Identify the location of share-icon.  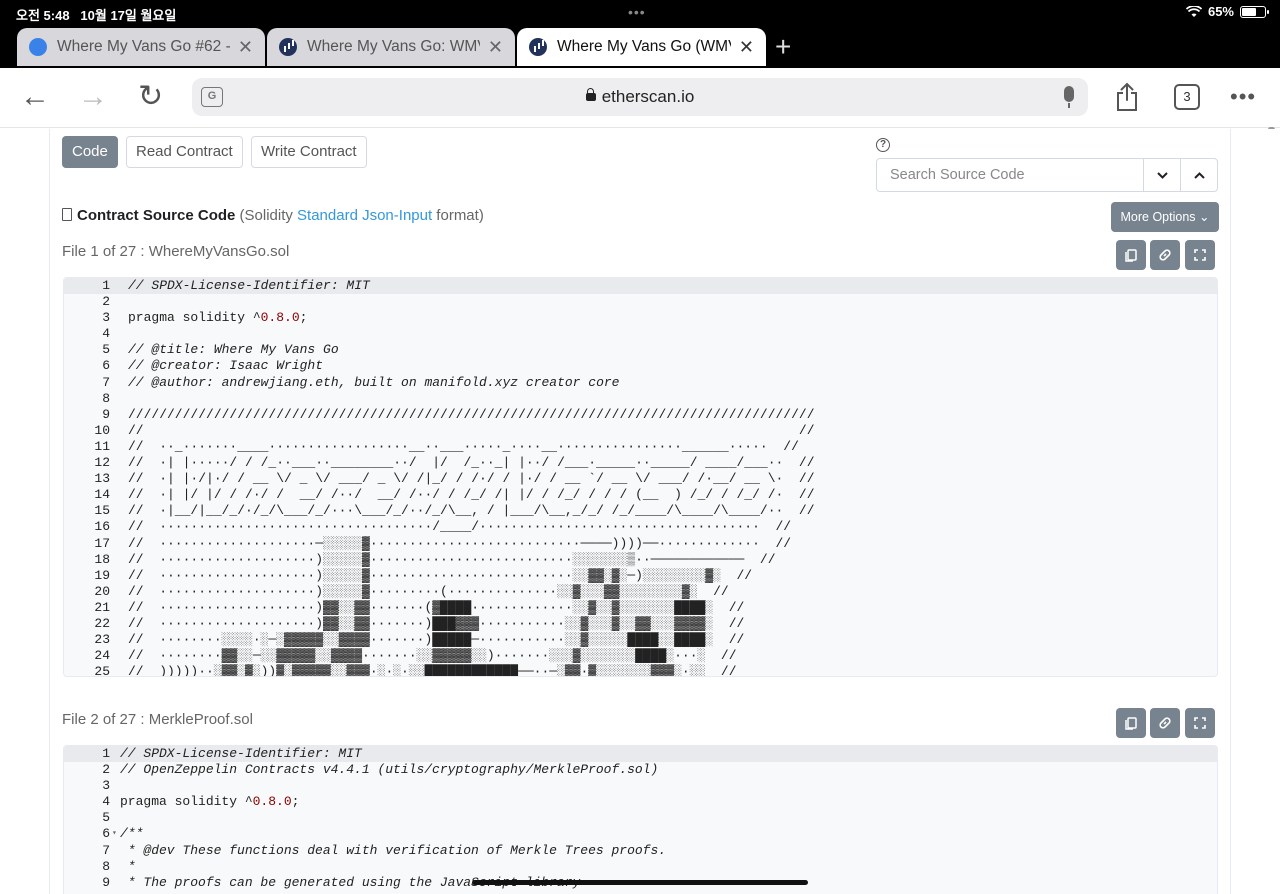
(1127, 97).